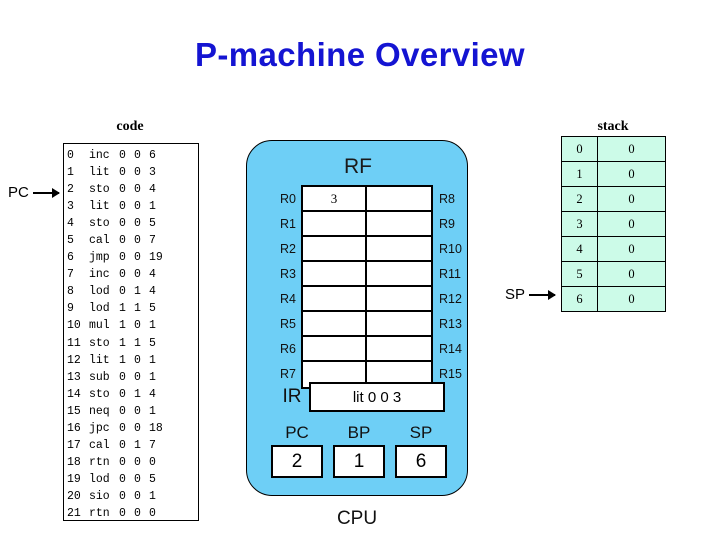 This screenshot has height=540, width=720. Describe the element at coordinates (357, 518) in the screenshot. I see `cpu-caption: CPU` at that location.